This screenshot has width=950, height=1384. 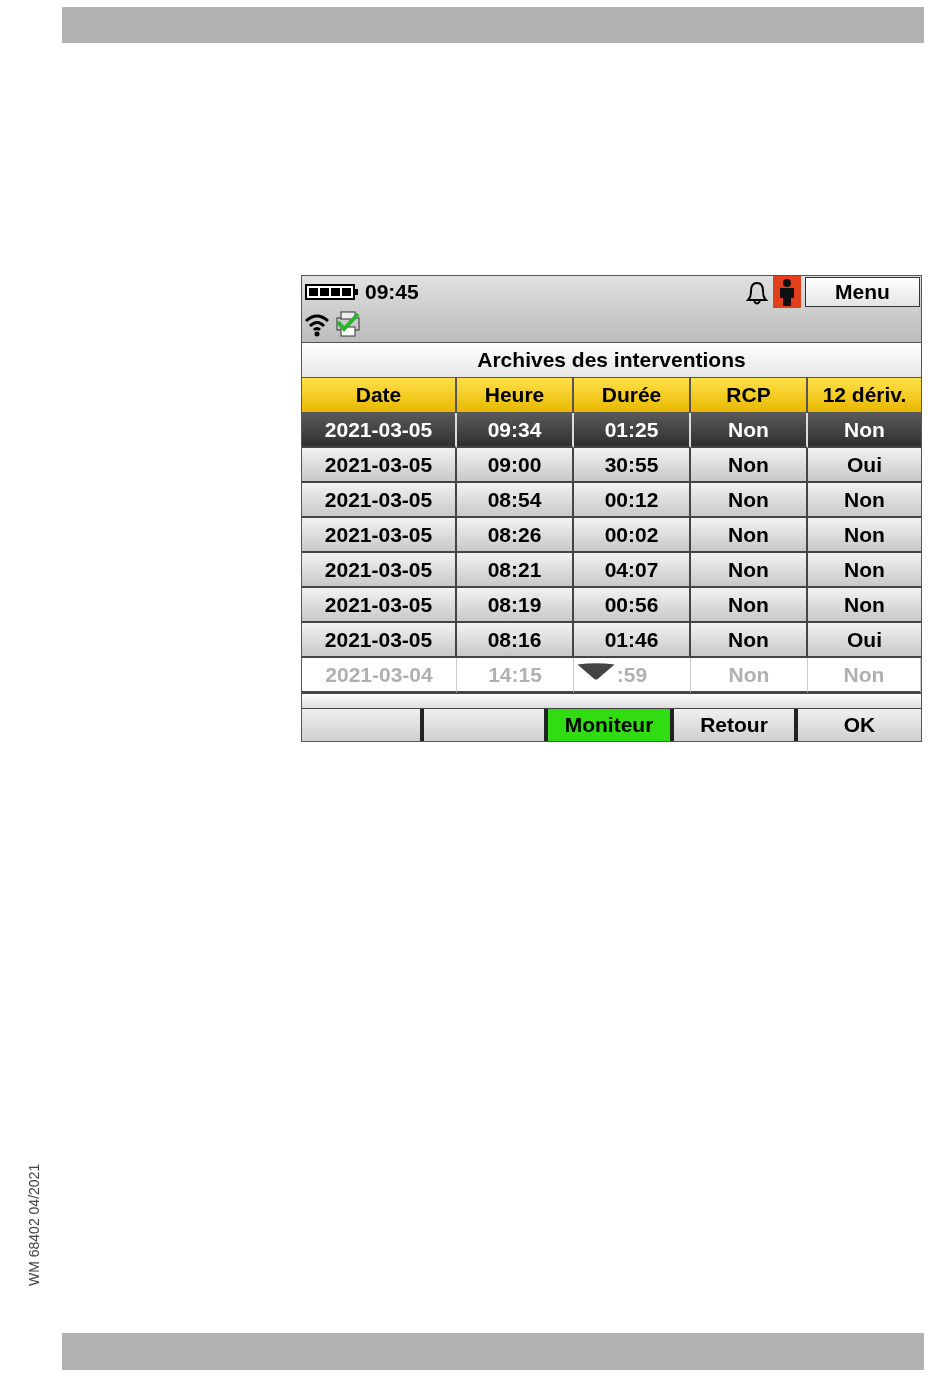 What do you see at coordinates (632, 395) in the screenshot?
I see `column-header: Durée` at bounding box center [632, 395].